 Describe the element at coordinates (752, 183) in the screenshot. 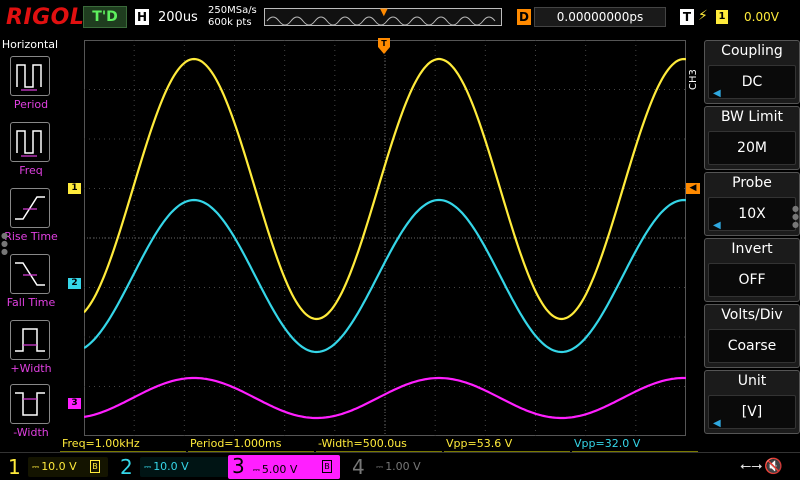

I see `probe-title: Probe` at that location.